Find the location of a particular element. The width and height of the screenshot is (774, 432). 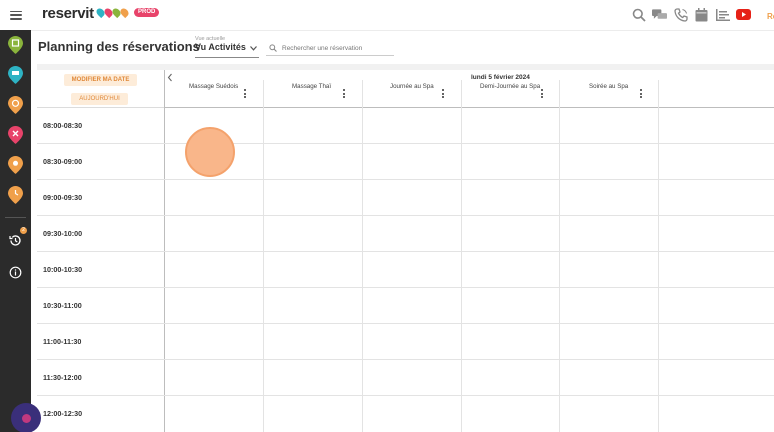

time-slot-row: 10:00-10:30 is located at coordinates (405, 270).